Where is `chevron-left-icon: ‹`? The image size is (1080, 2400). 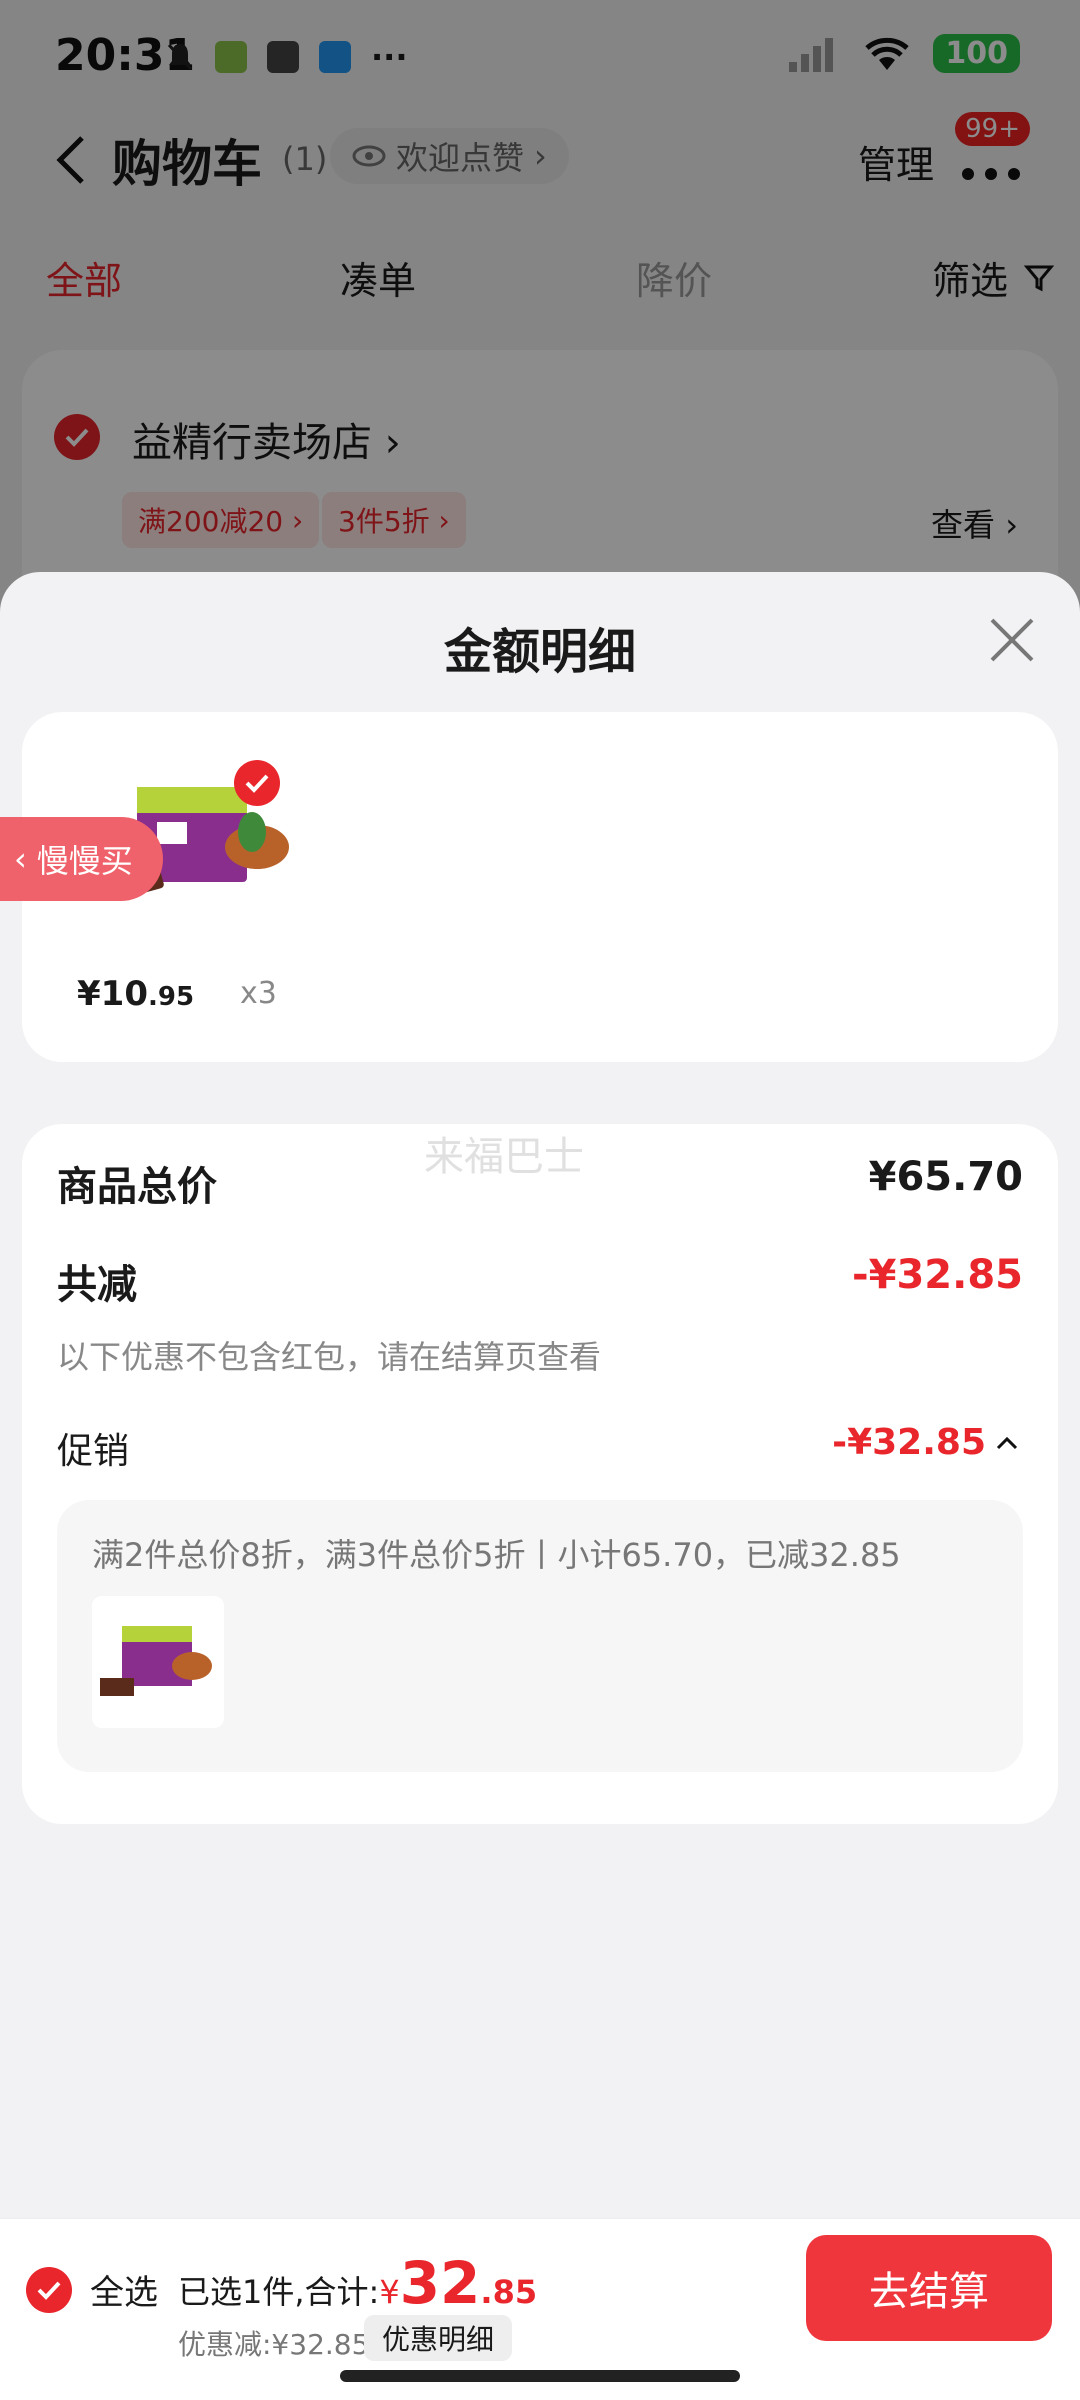
chevron-left-icon: ‹ is located at coordinates (20, 859).